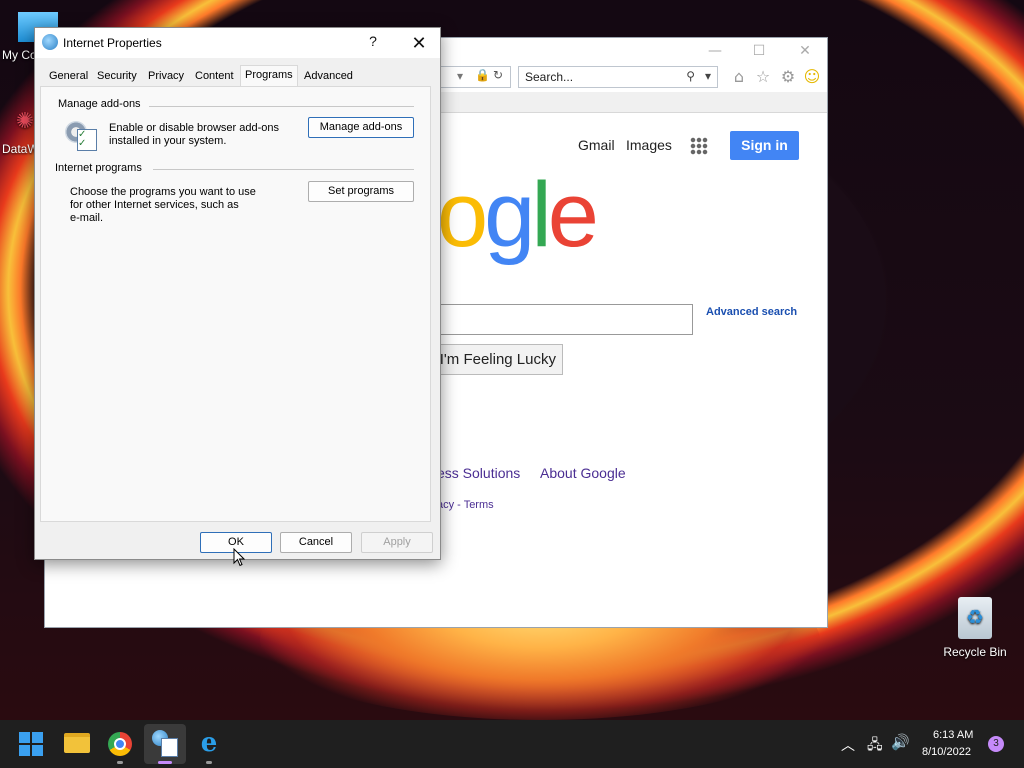 The height and width of the screenshot is (768, 1024). Describe the element at coordinates (77, 743) in the screenshot. I see `file-explorer-icon` at that location.